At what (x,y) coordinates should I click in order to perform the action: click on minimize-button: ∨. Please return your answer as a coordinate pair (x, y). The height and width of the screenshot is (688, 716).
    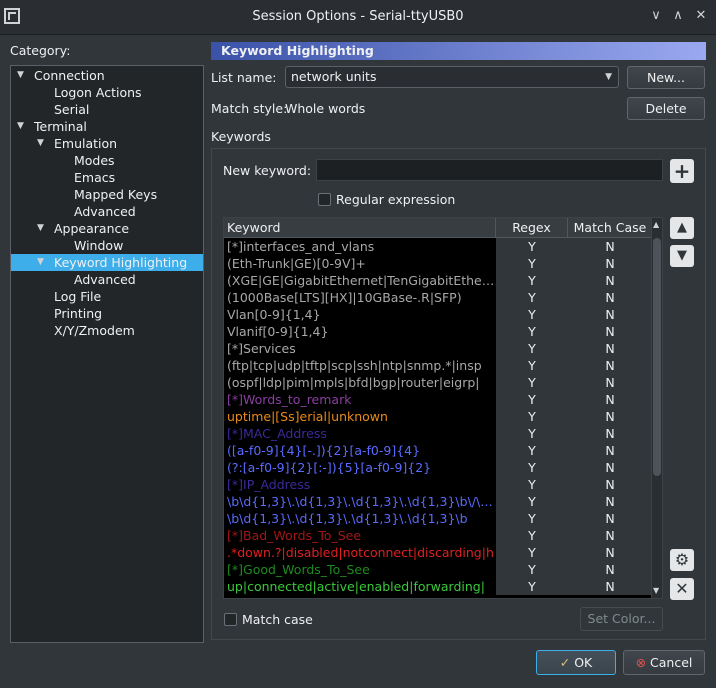
    Looking at the image, I should click on (656, 16).